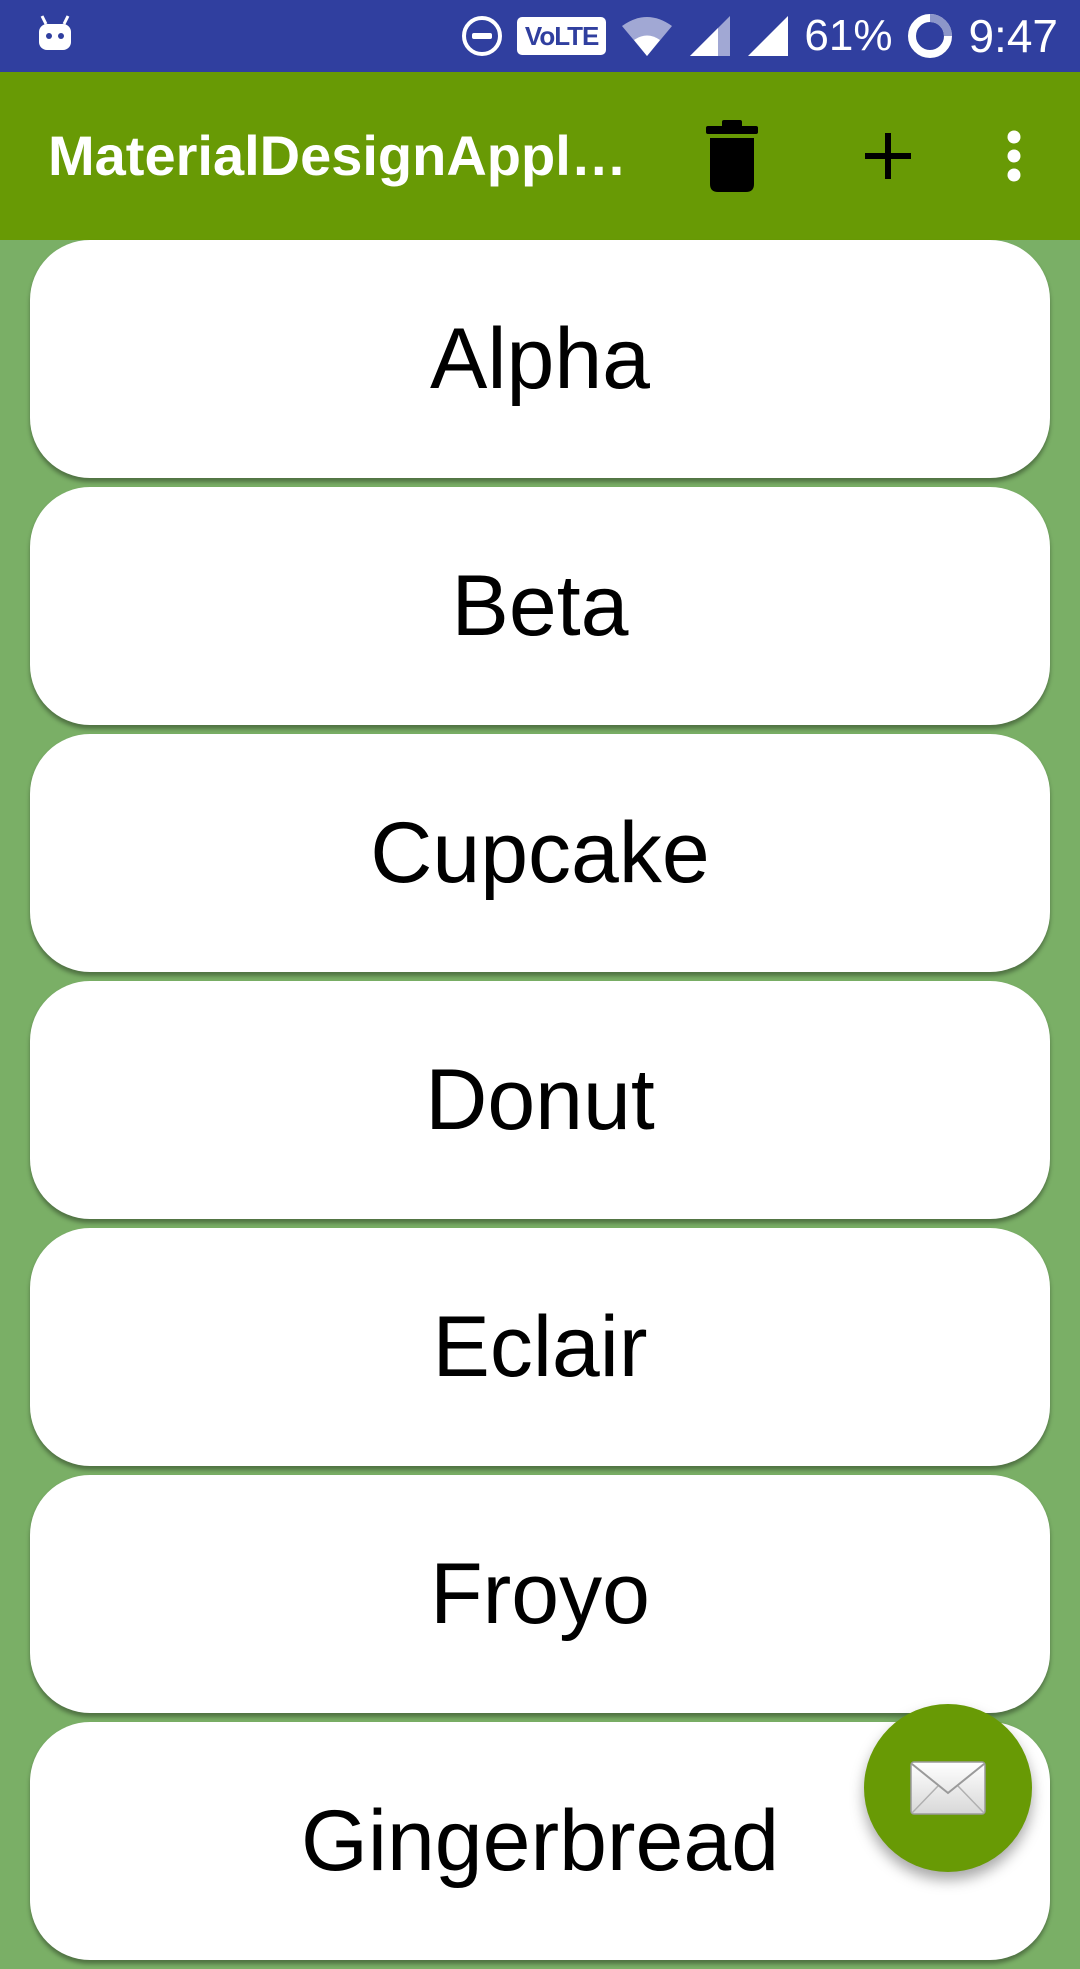  I want to click on list-item-label: Alpha, so click(540, 358).